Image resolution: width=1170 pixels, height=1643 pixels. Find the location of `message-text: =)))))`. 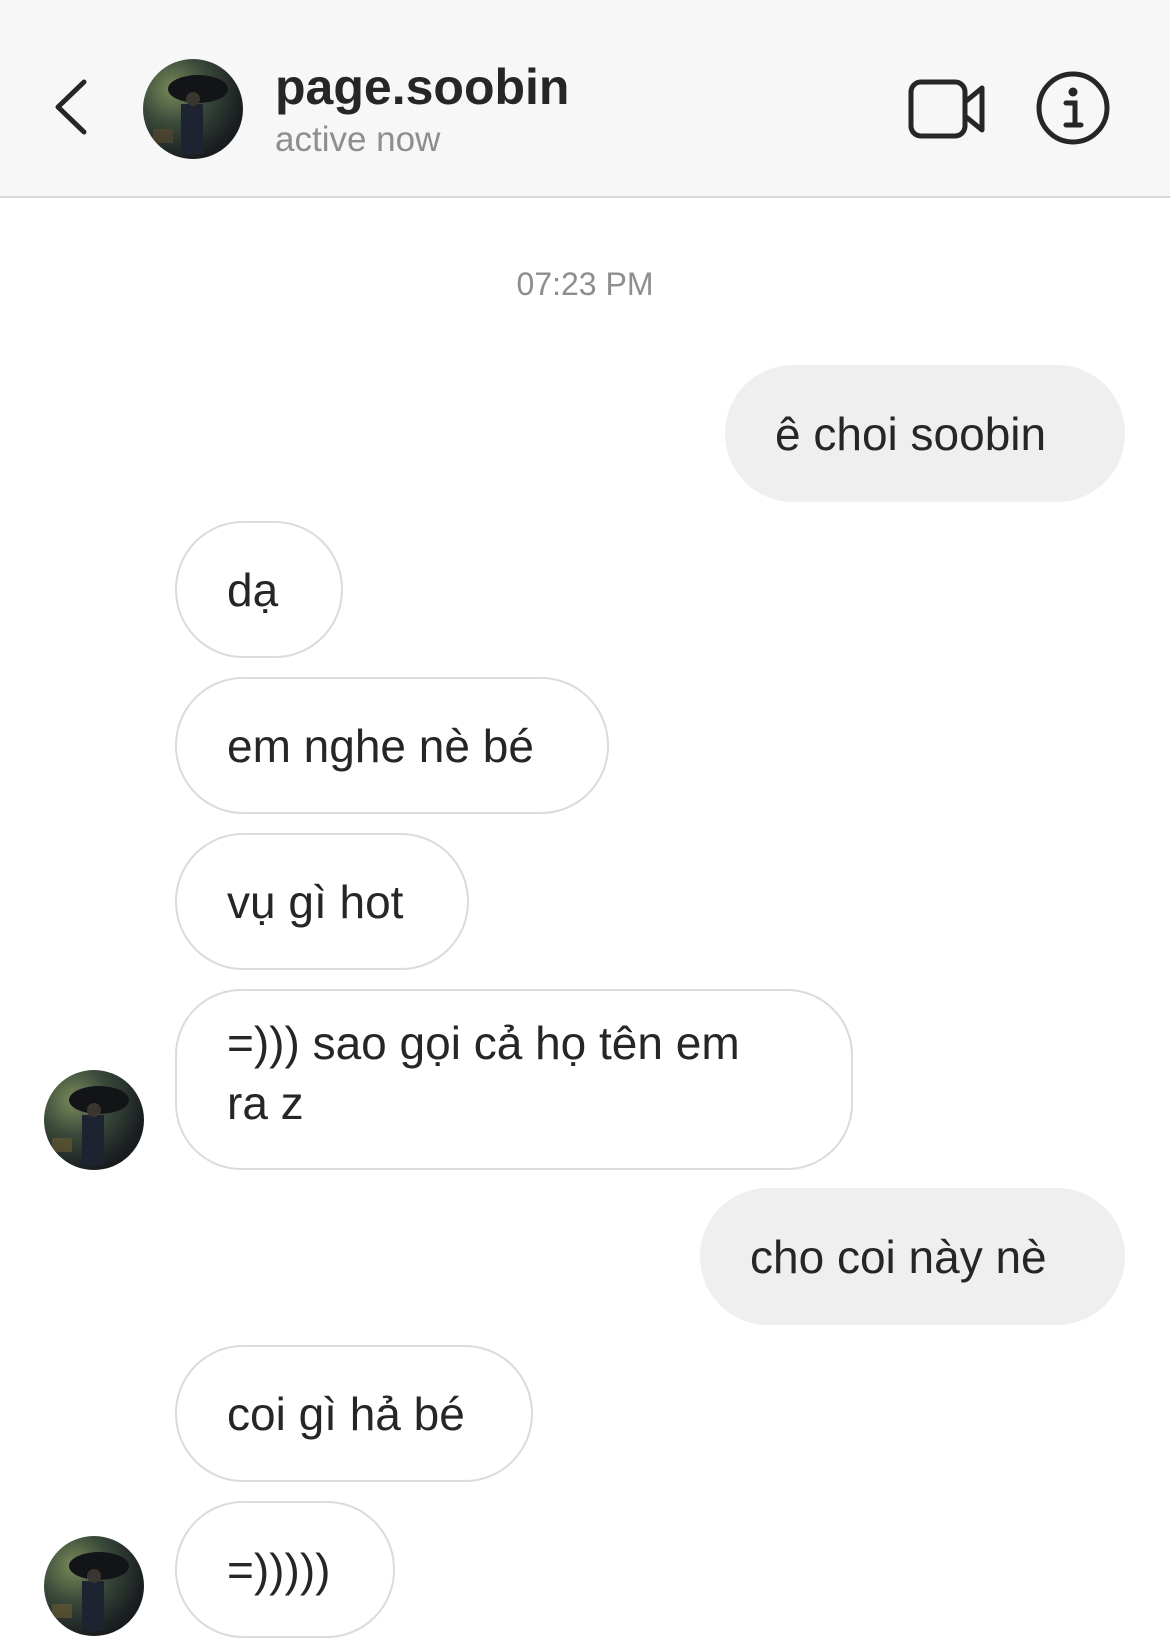

message-text: =))))) is located at coordinates (279, 1569).